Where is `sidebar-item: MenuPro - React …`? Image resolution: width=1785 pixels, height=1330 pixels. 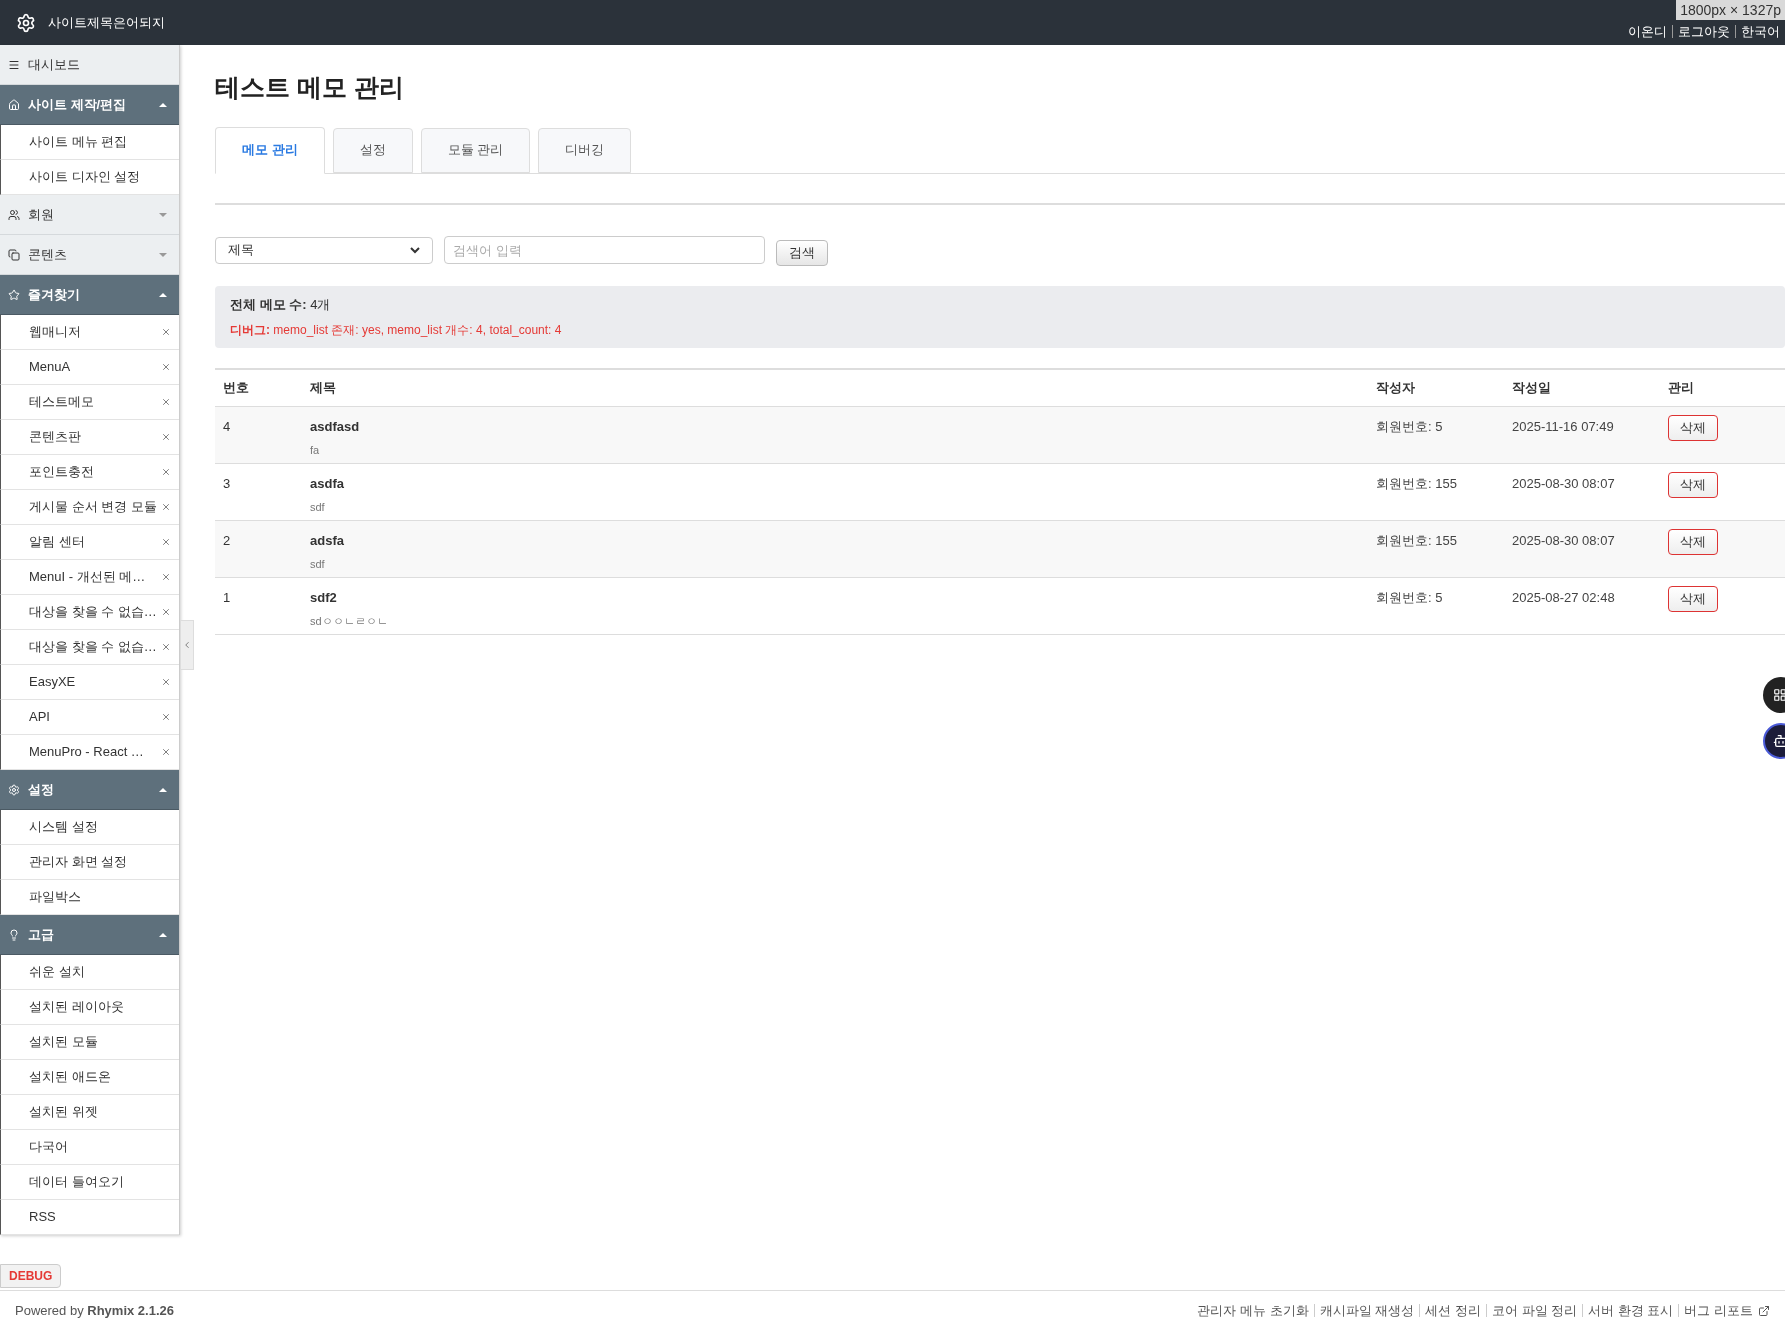
sidebar-item: MenuPro - React … is located at coordinates (89, 752).